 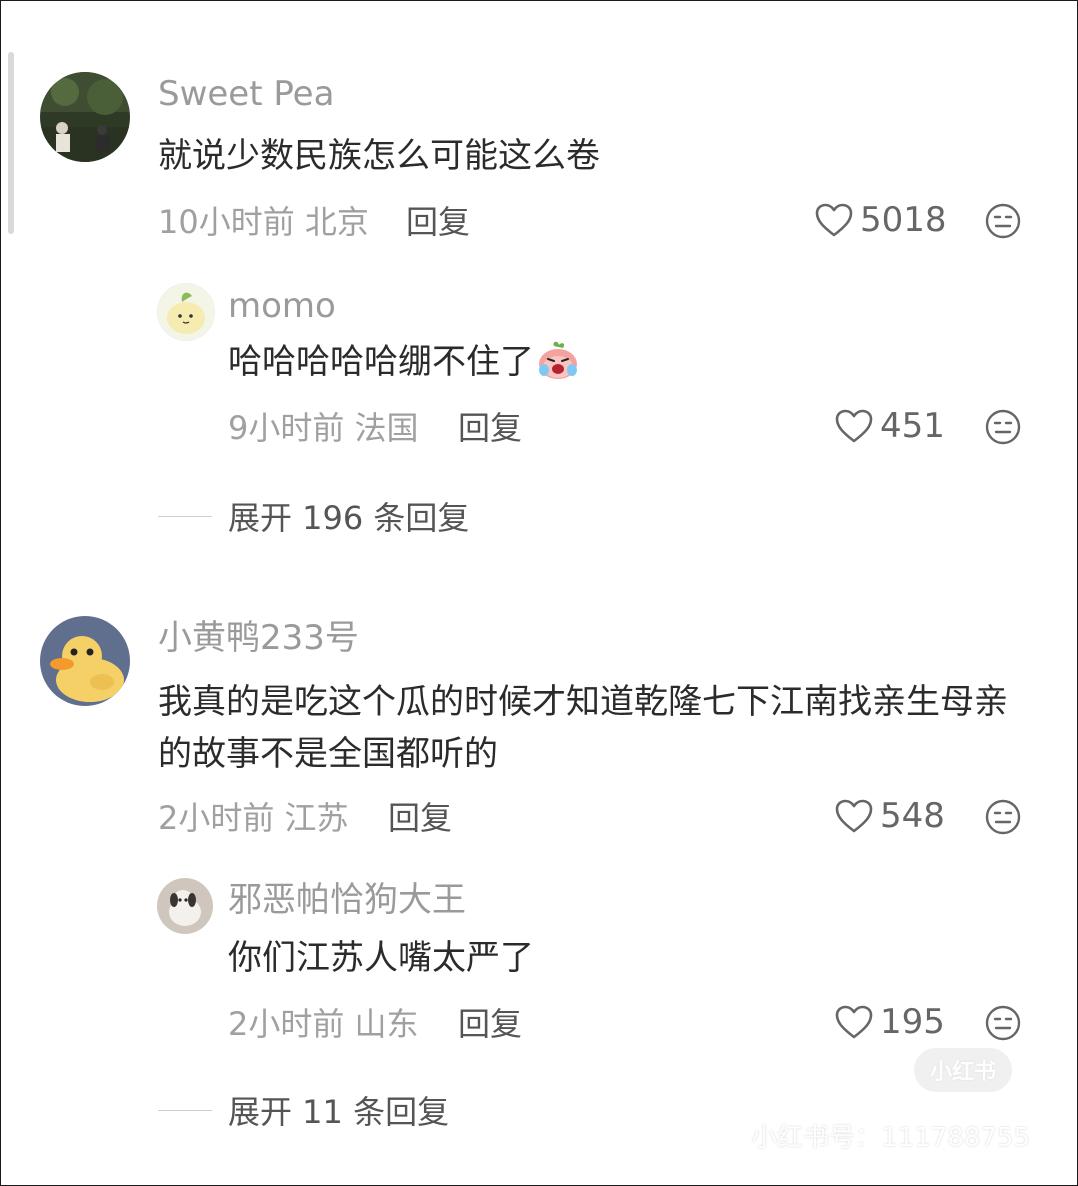 I want to click on like-button: 195, so click(x=889, y=1022).